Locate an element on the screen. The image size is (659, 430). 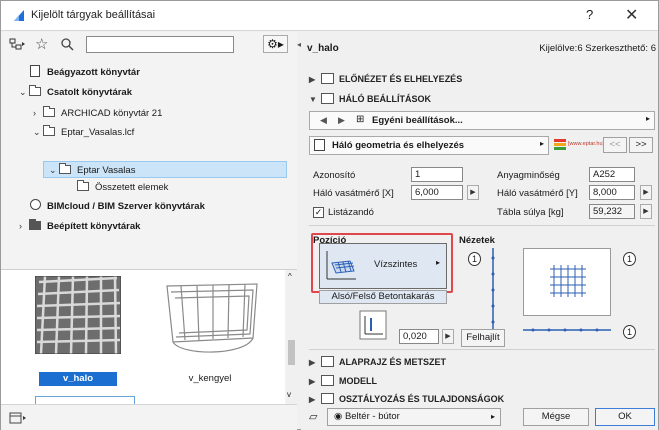
azonosito-label: Azonosító is located at coordinates (334, 175).